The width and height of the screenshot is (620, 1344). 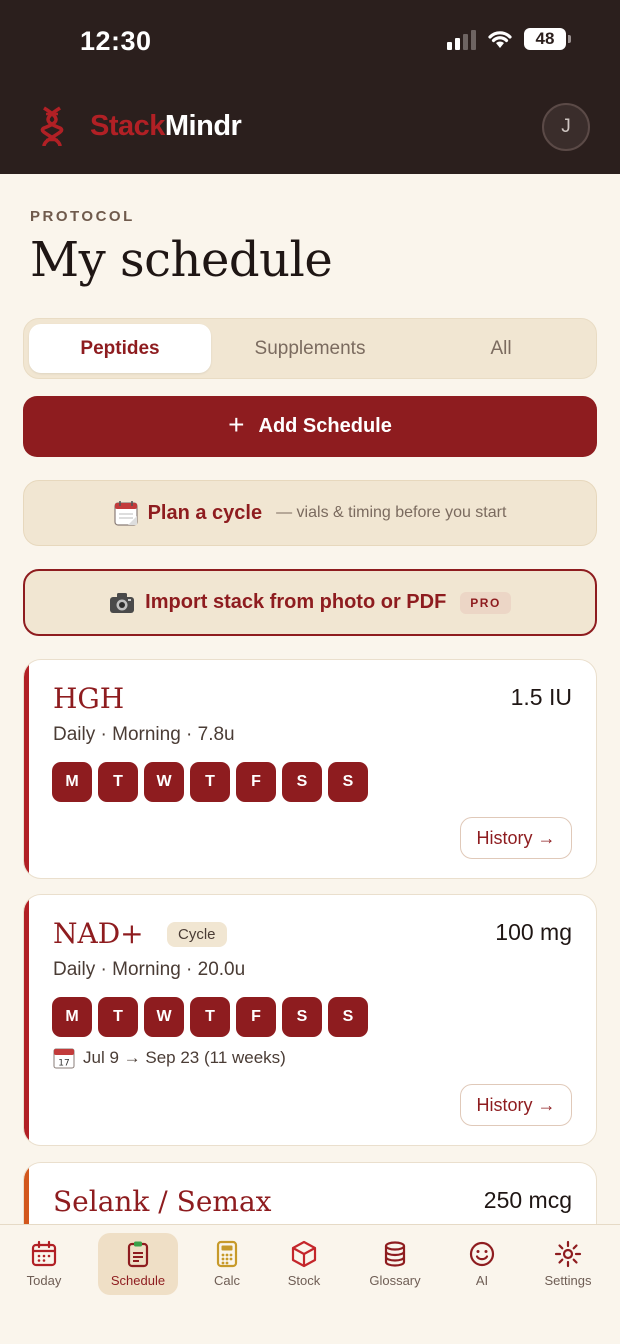 I want to click on svg-text: 17, so click(x=63, y=1064).